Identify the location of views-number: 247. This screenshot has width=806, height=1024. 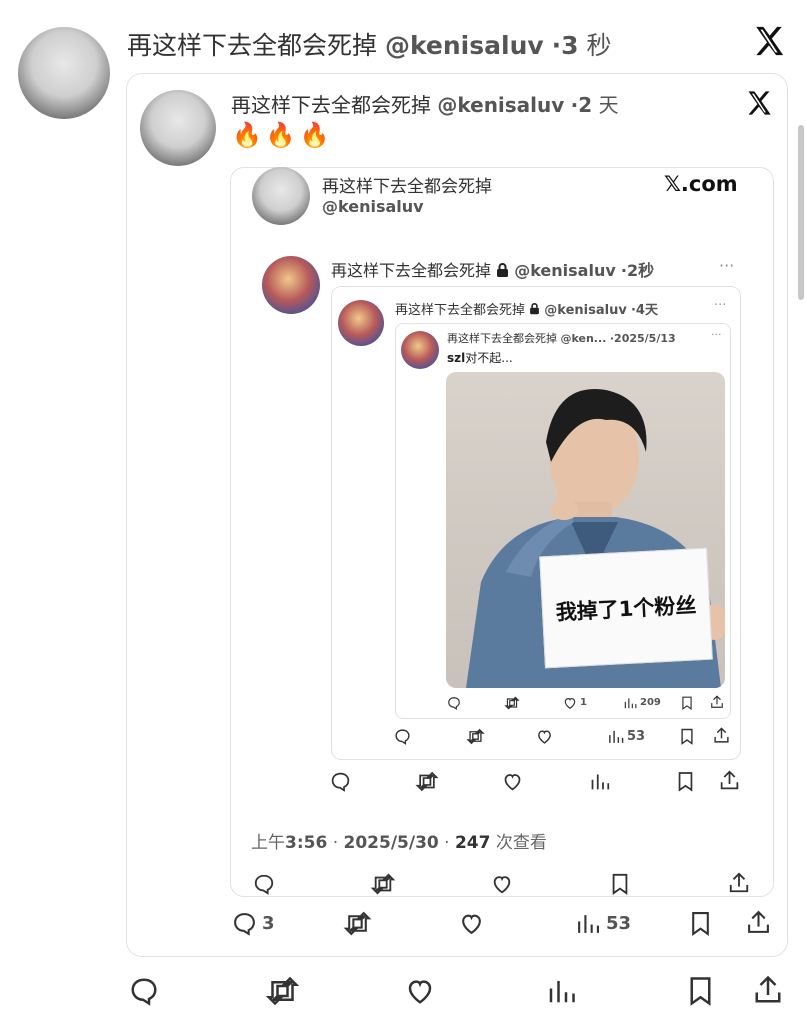
(472, 843).